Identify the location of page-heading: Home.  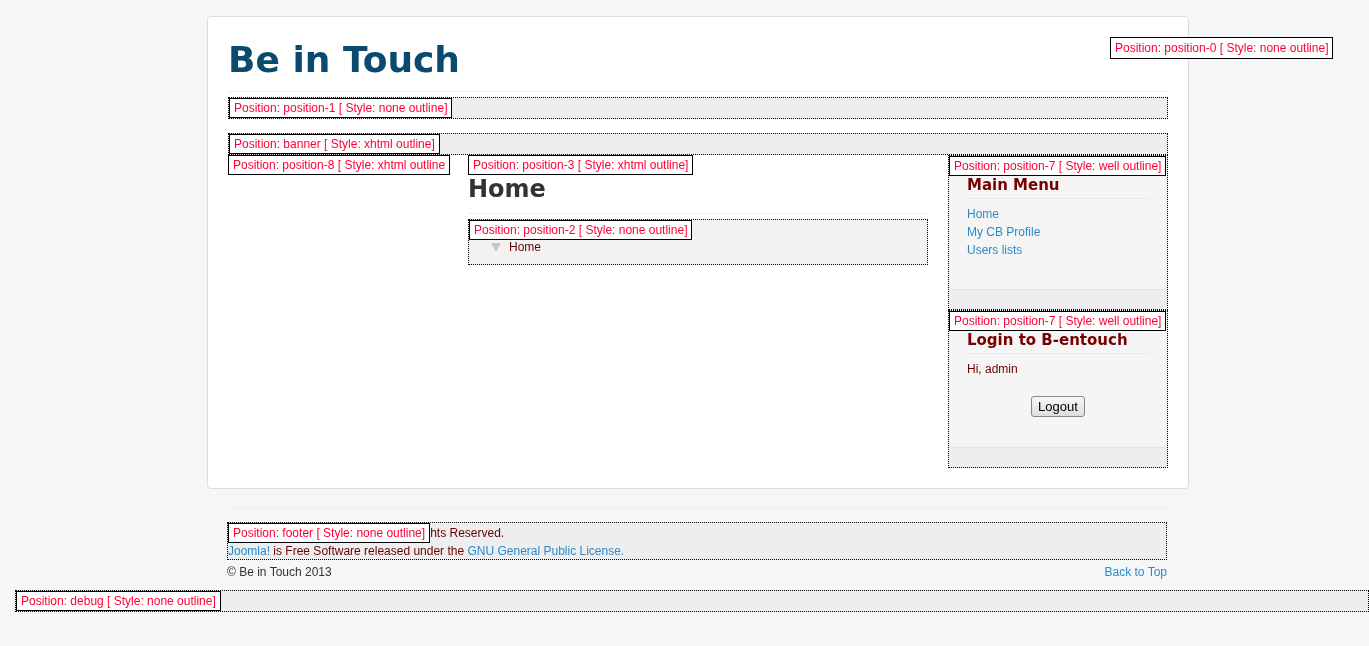
(507, 189).